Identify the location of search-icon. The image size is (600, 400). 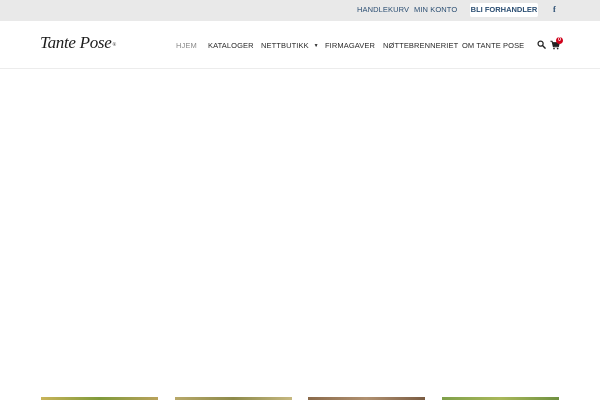
(541, 44).